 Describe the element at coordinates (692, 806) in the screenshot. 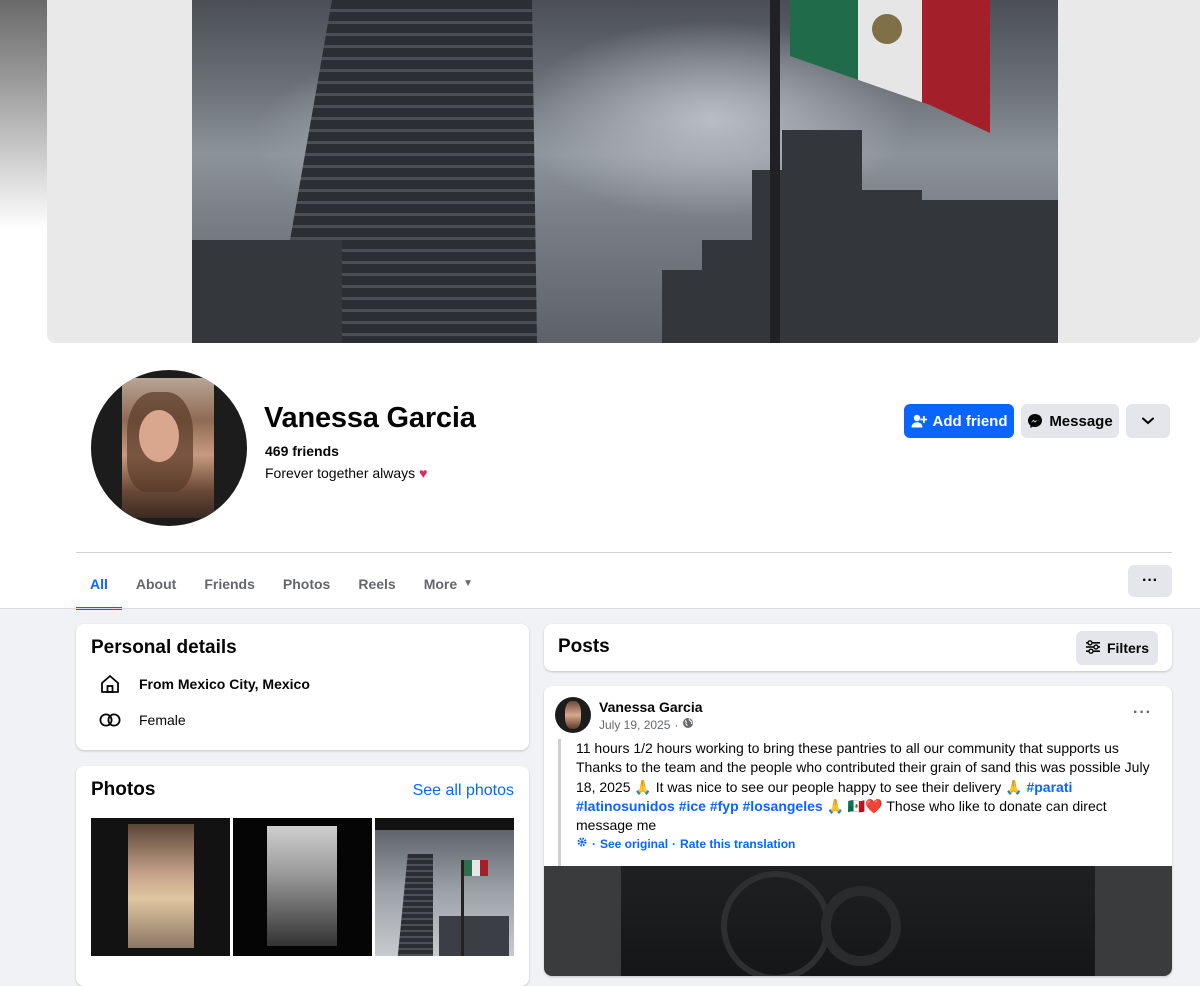

I see `hashtag-link: #ice` at that location.